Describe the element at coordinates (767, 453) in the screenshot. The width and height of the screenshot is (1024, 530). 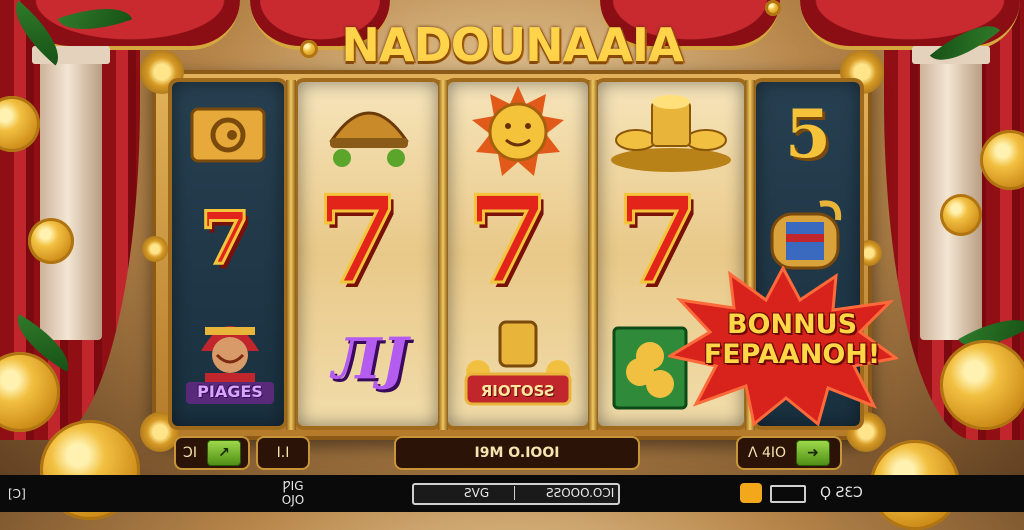
I see `right-control-label: Λ 4IO` at that location.